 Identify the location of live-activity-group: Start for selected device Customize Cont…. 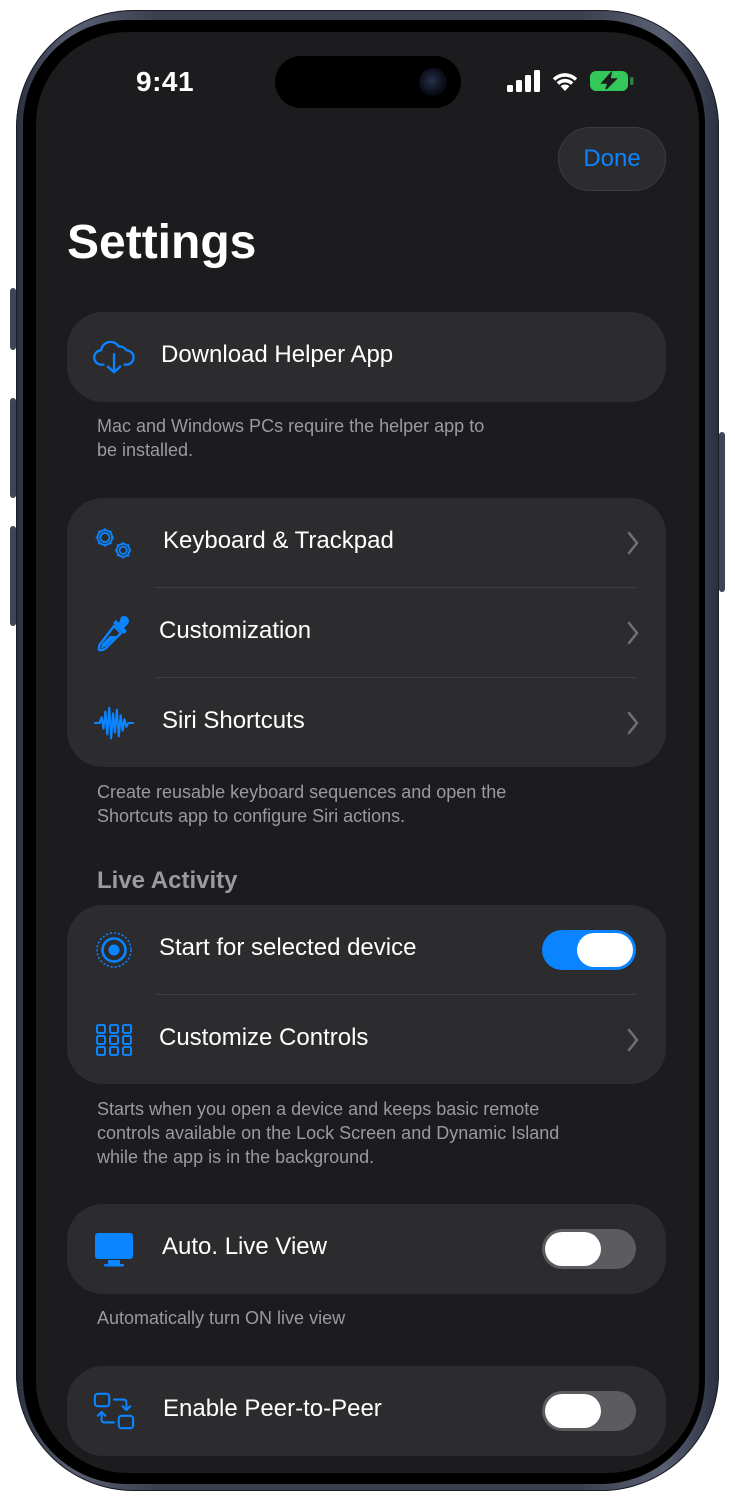
(366, 994).